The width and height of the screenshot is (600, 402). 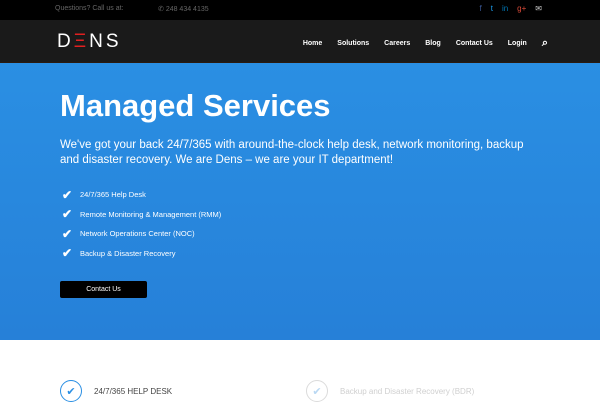 I want to click on nav-login: Login, so click(x=517, y=43).